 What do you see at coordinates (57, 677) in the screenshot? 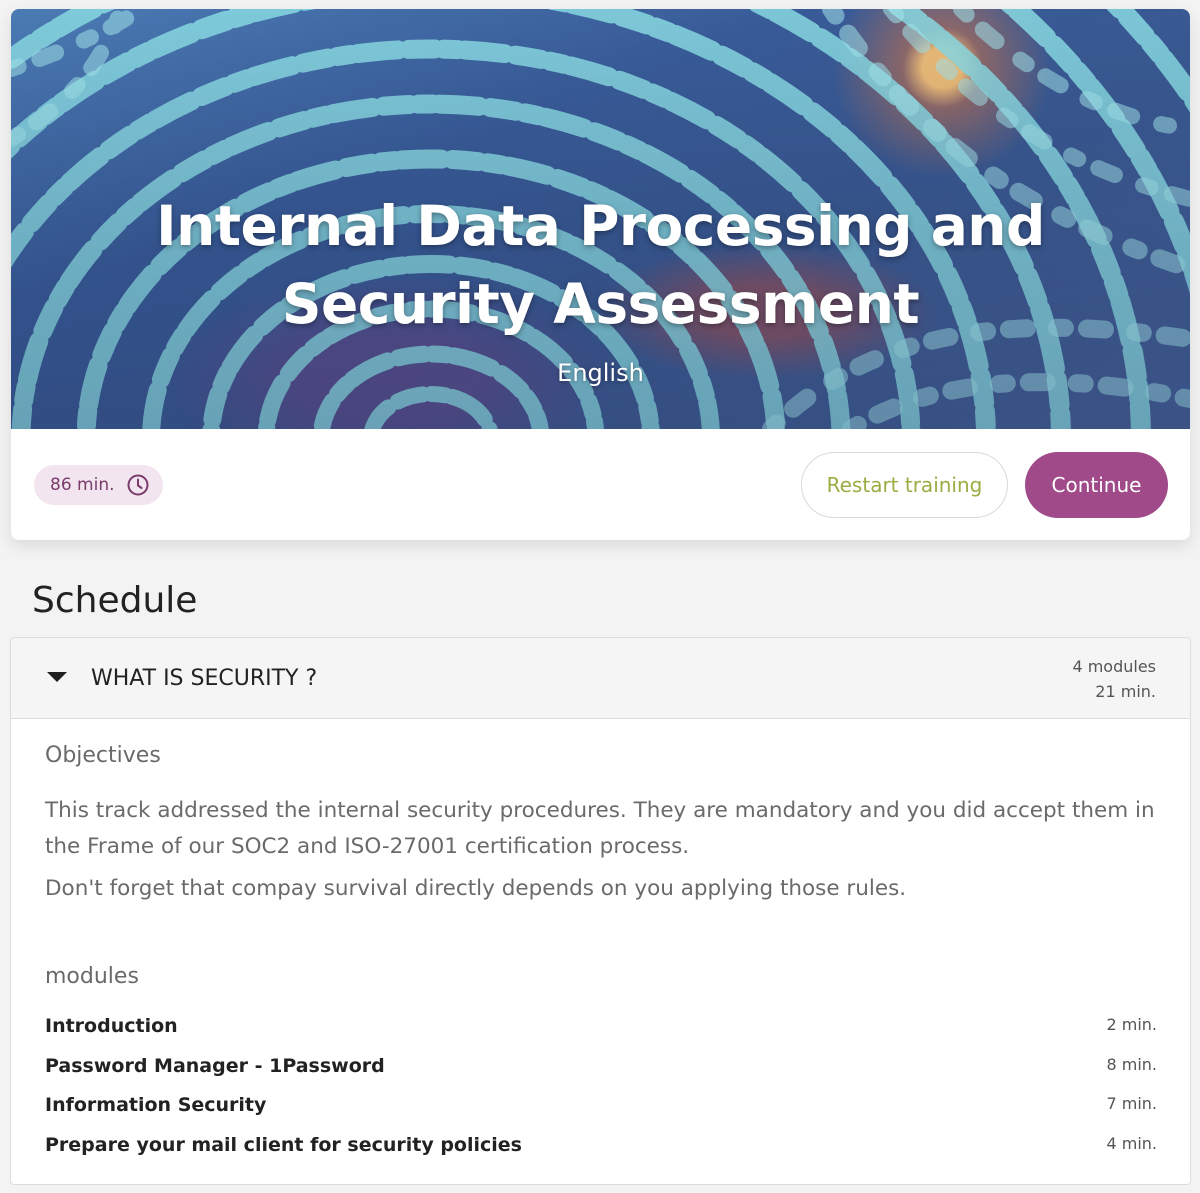
I see `caret-down-icon` at bounding box center [57, 677].